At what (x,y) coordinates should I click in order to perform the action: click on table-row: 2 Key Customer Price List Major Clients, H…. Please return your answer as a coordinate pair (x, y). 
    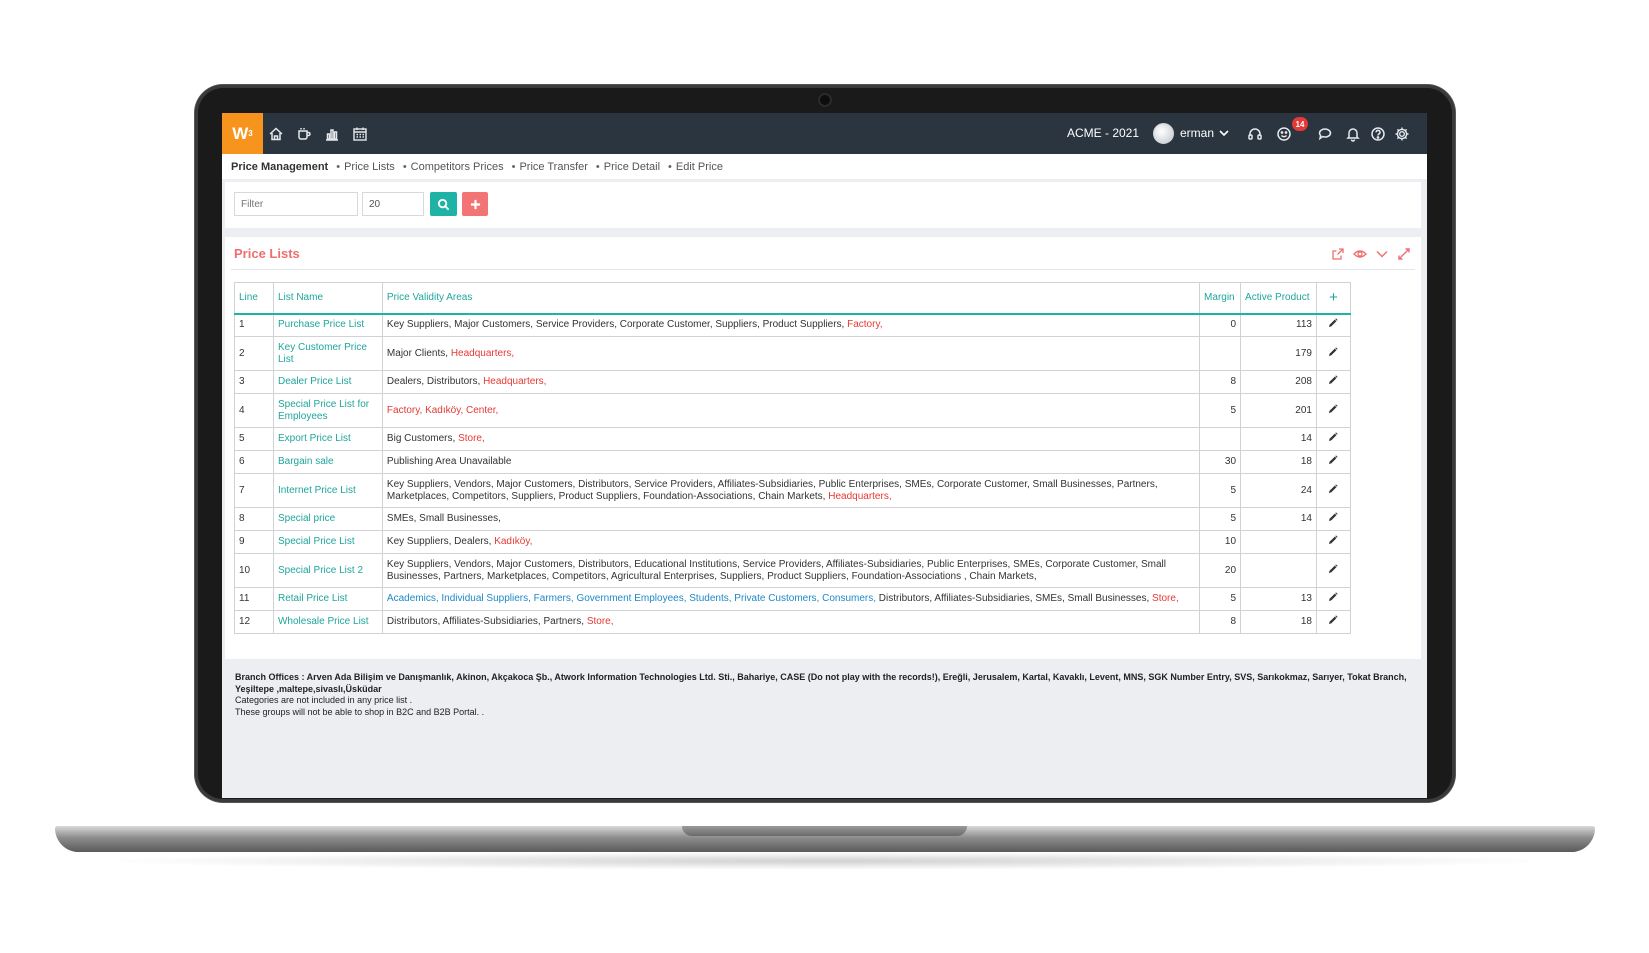
    Looking at the image, I should click on (793, 353).